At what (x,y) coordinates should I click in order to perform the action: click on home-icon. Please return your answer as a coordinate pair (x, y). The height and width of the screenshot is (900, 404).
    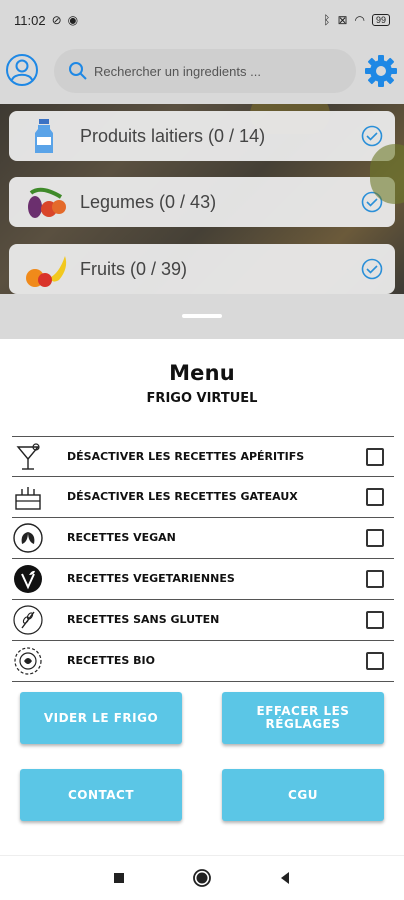
    Looking at the image, I should click on (202, 878).